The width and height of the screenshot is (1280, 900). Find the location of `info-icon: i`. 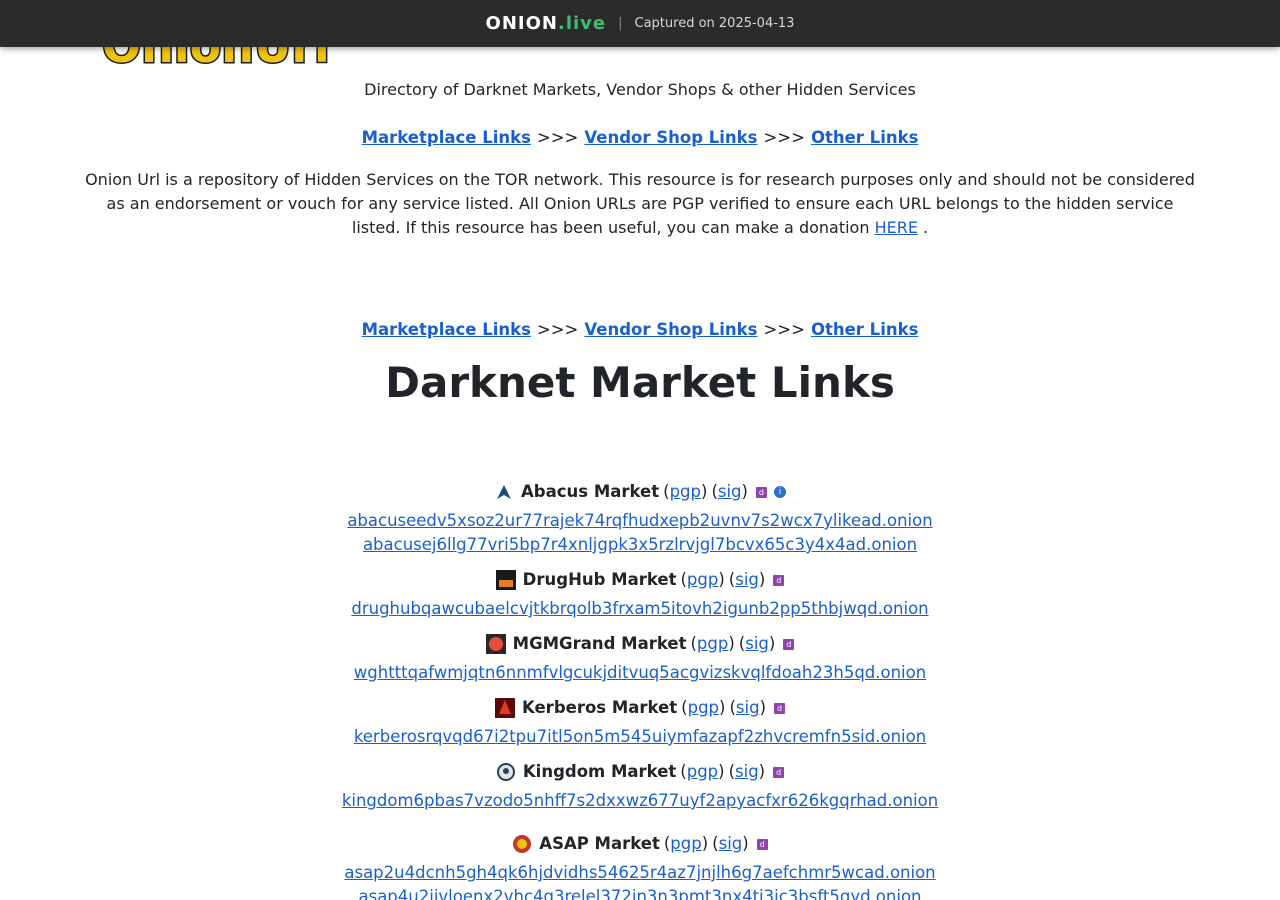

info-icon: i is located at coordinates (779, 492).